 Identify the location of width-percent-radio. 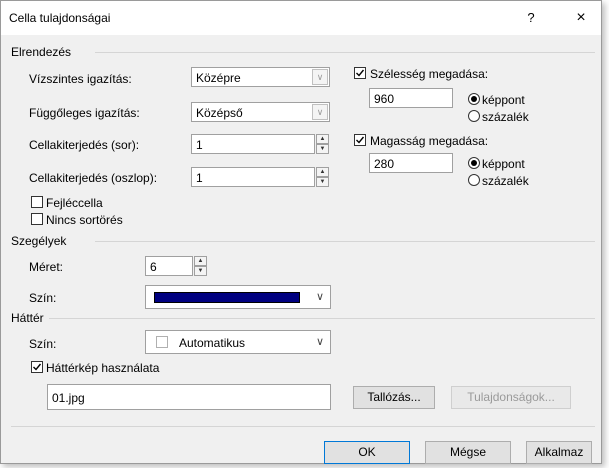
(474, 116).